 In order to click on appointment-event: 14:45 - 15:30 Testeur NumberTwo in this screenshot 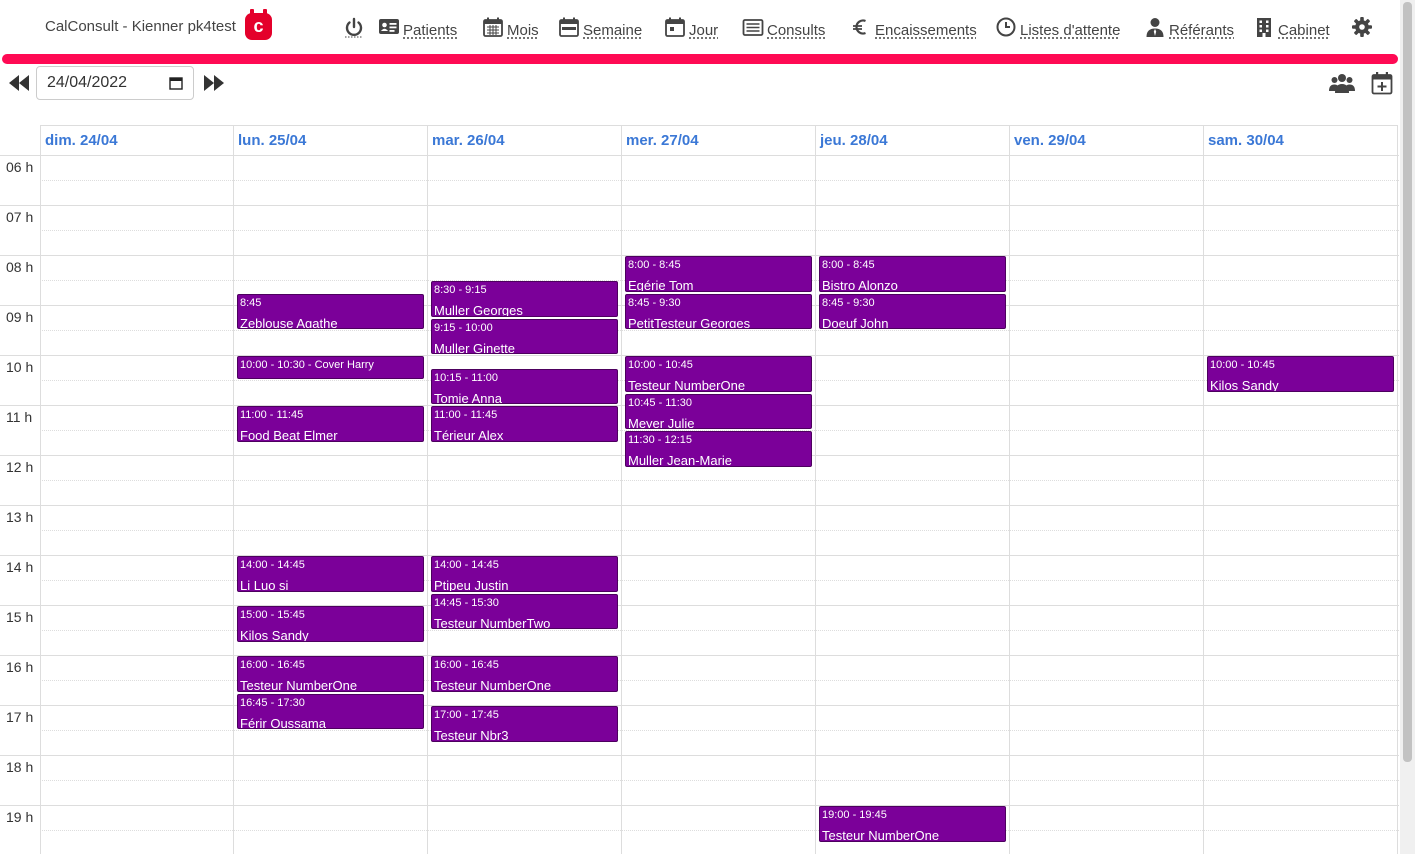, I will do `click(524, 611)`.